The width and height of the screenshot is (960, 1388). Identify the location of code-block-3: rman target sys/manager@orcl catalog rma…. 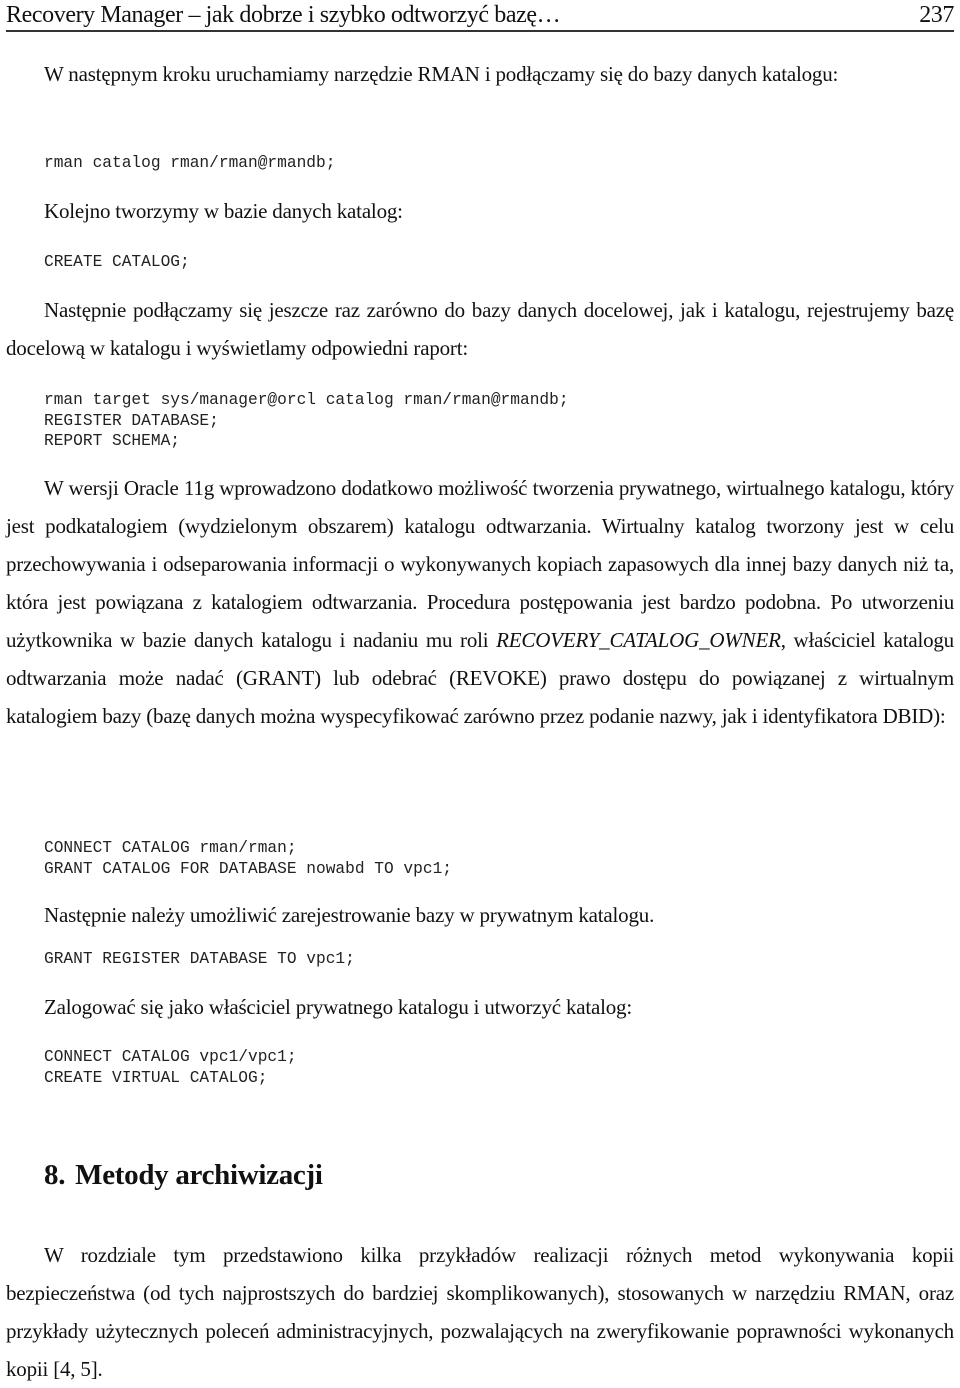
(306, 421).